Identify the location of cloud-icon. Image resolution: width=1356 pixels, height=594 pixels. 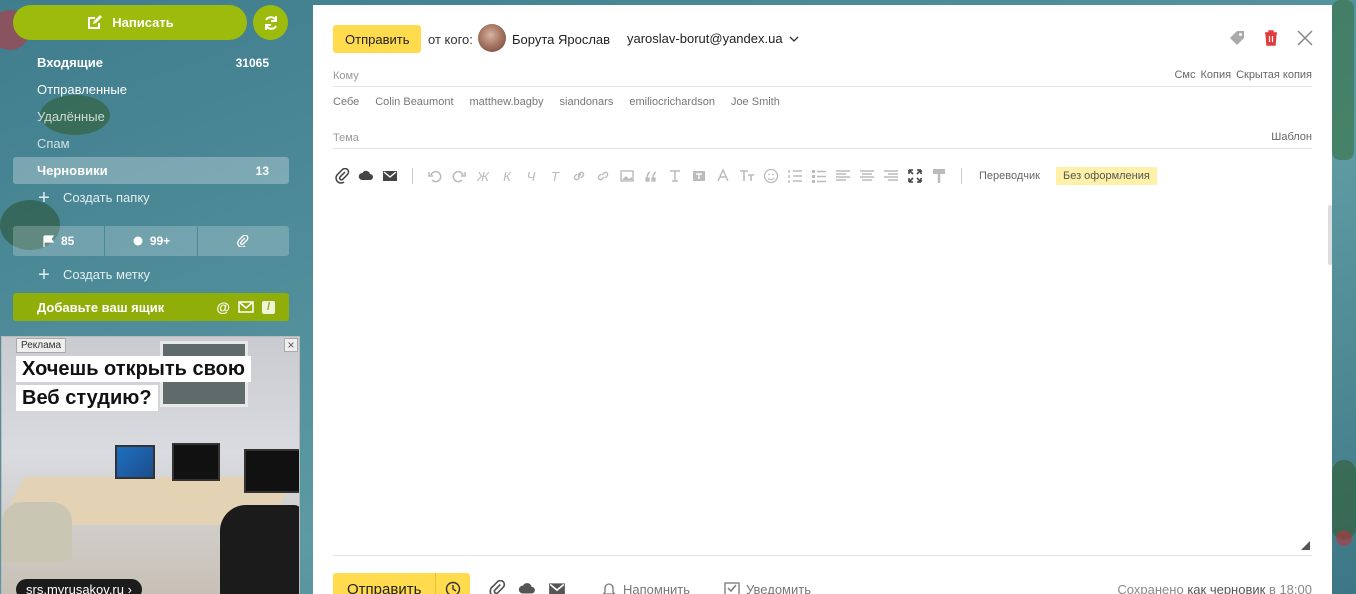
(527, 587).